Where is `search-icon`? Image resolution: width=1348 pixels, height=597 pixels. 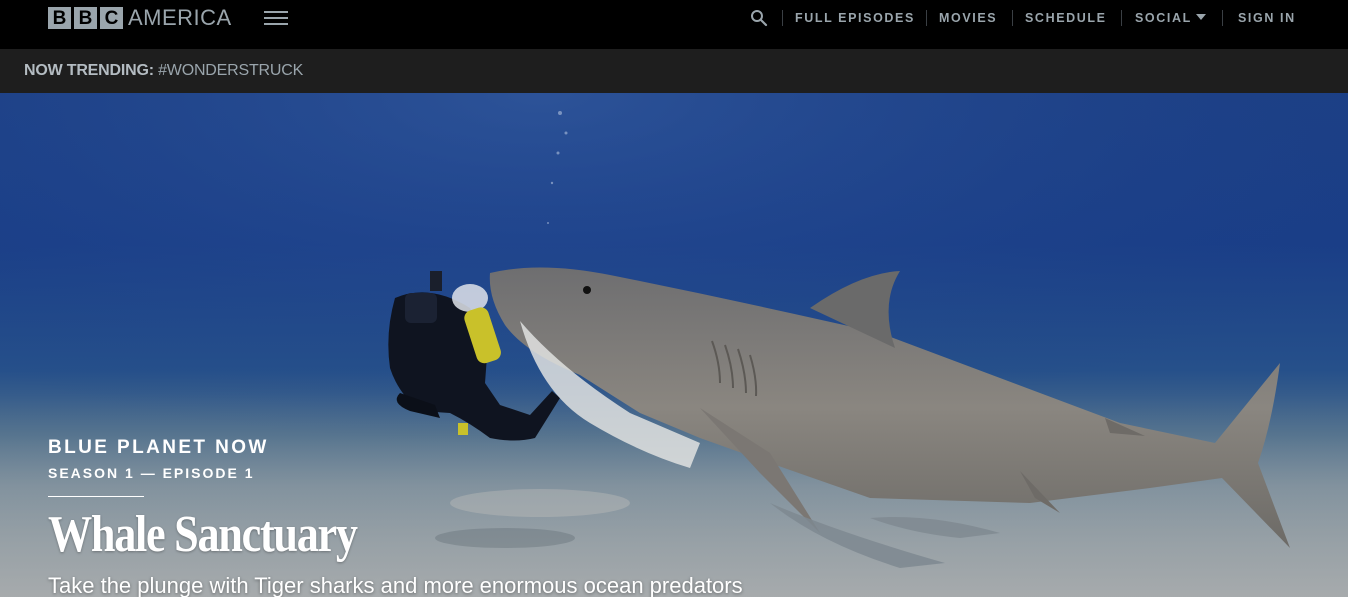 search-icon is located at coordinates (759, 18).